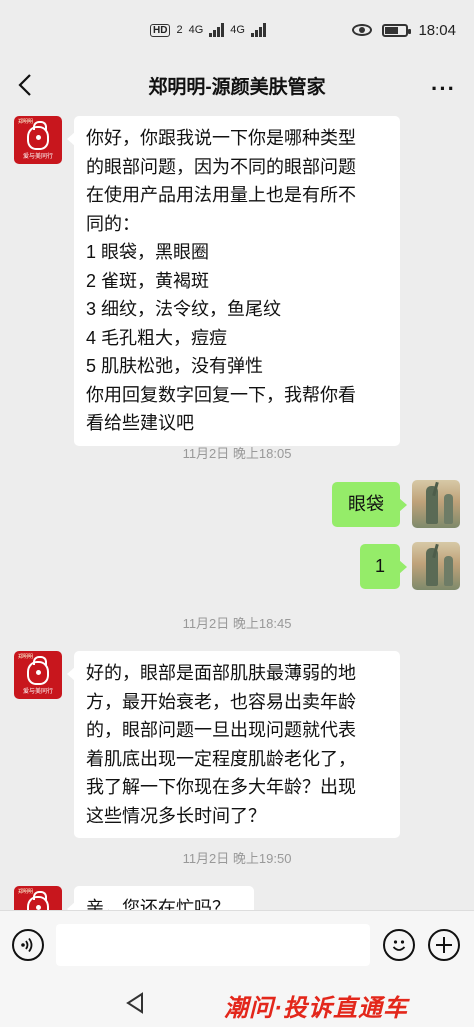  I want to click on chat-header: 郑明明-源颜美肤管家 ···, so click(237, 85).